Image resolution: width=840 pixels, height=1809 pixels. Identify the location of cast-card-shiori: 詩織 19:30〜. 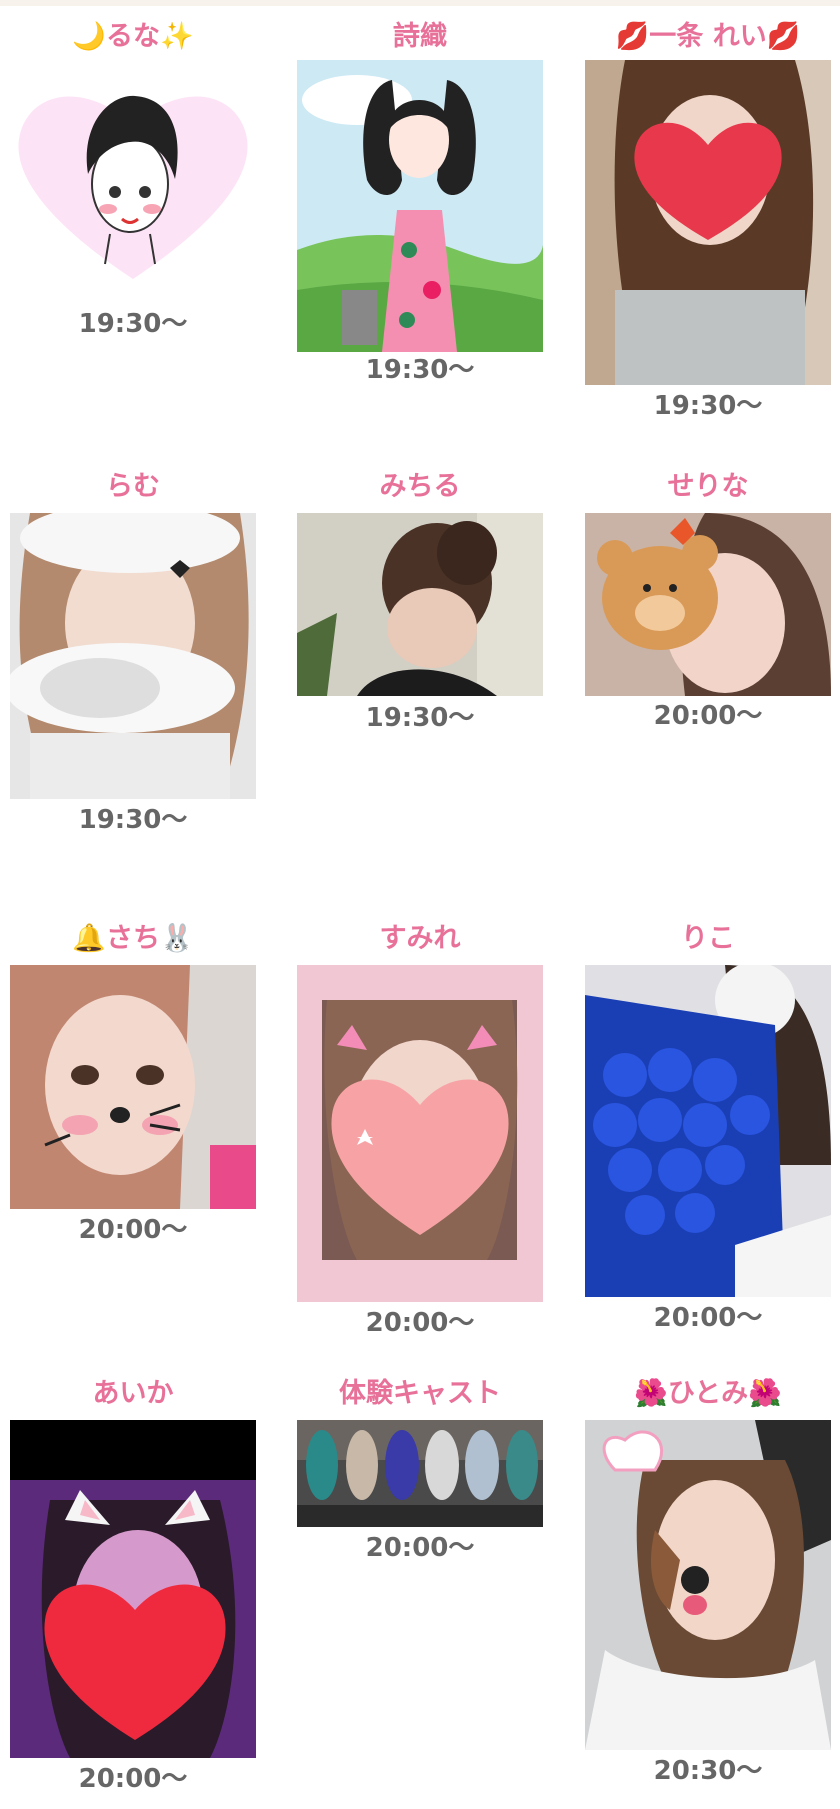
(420, 200).